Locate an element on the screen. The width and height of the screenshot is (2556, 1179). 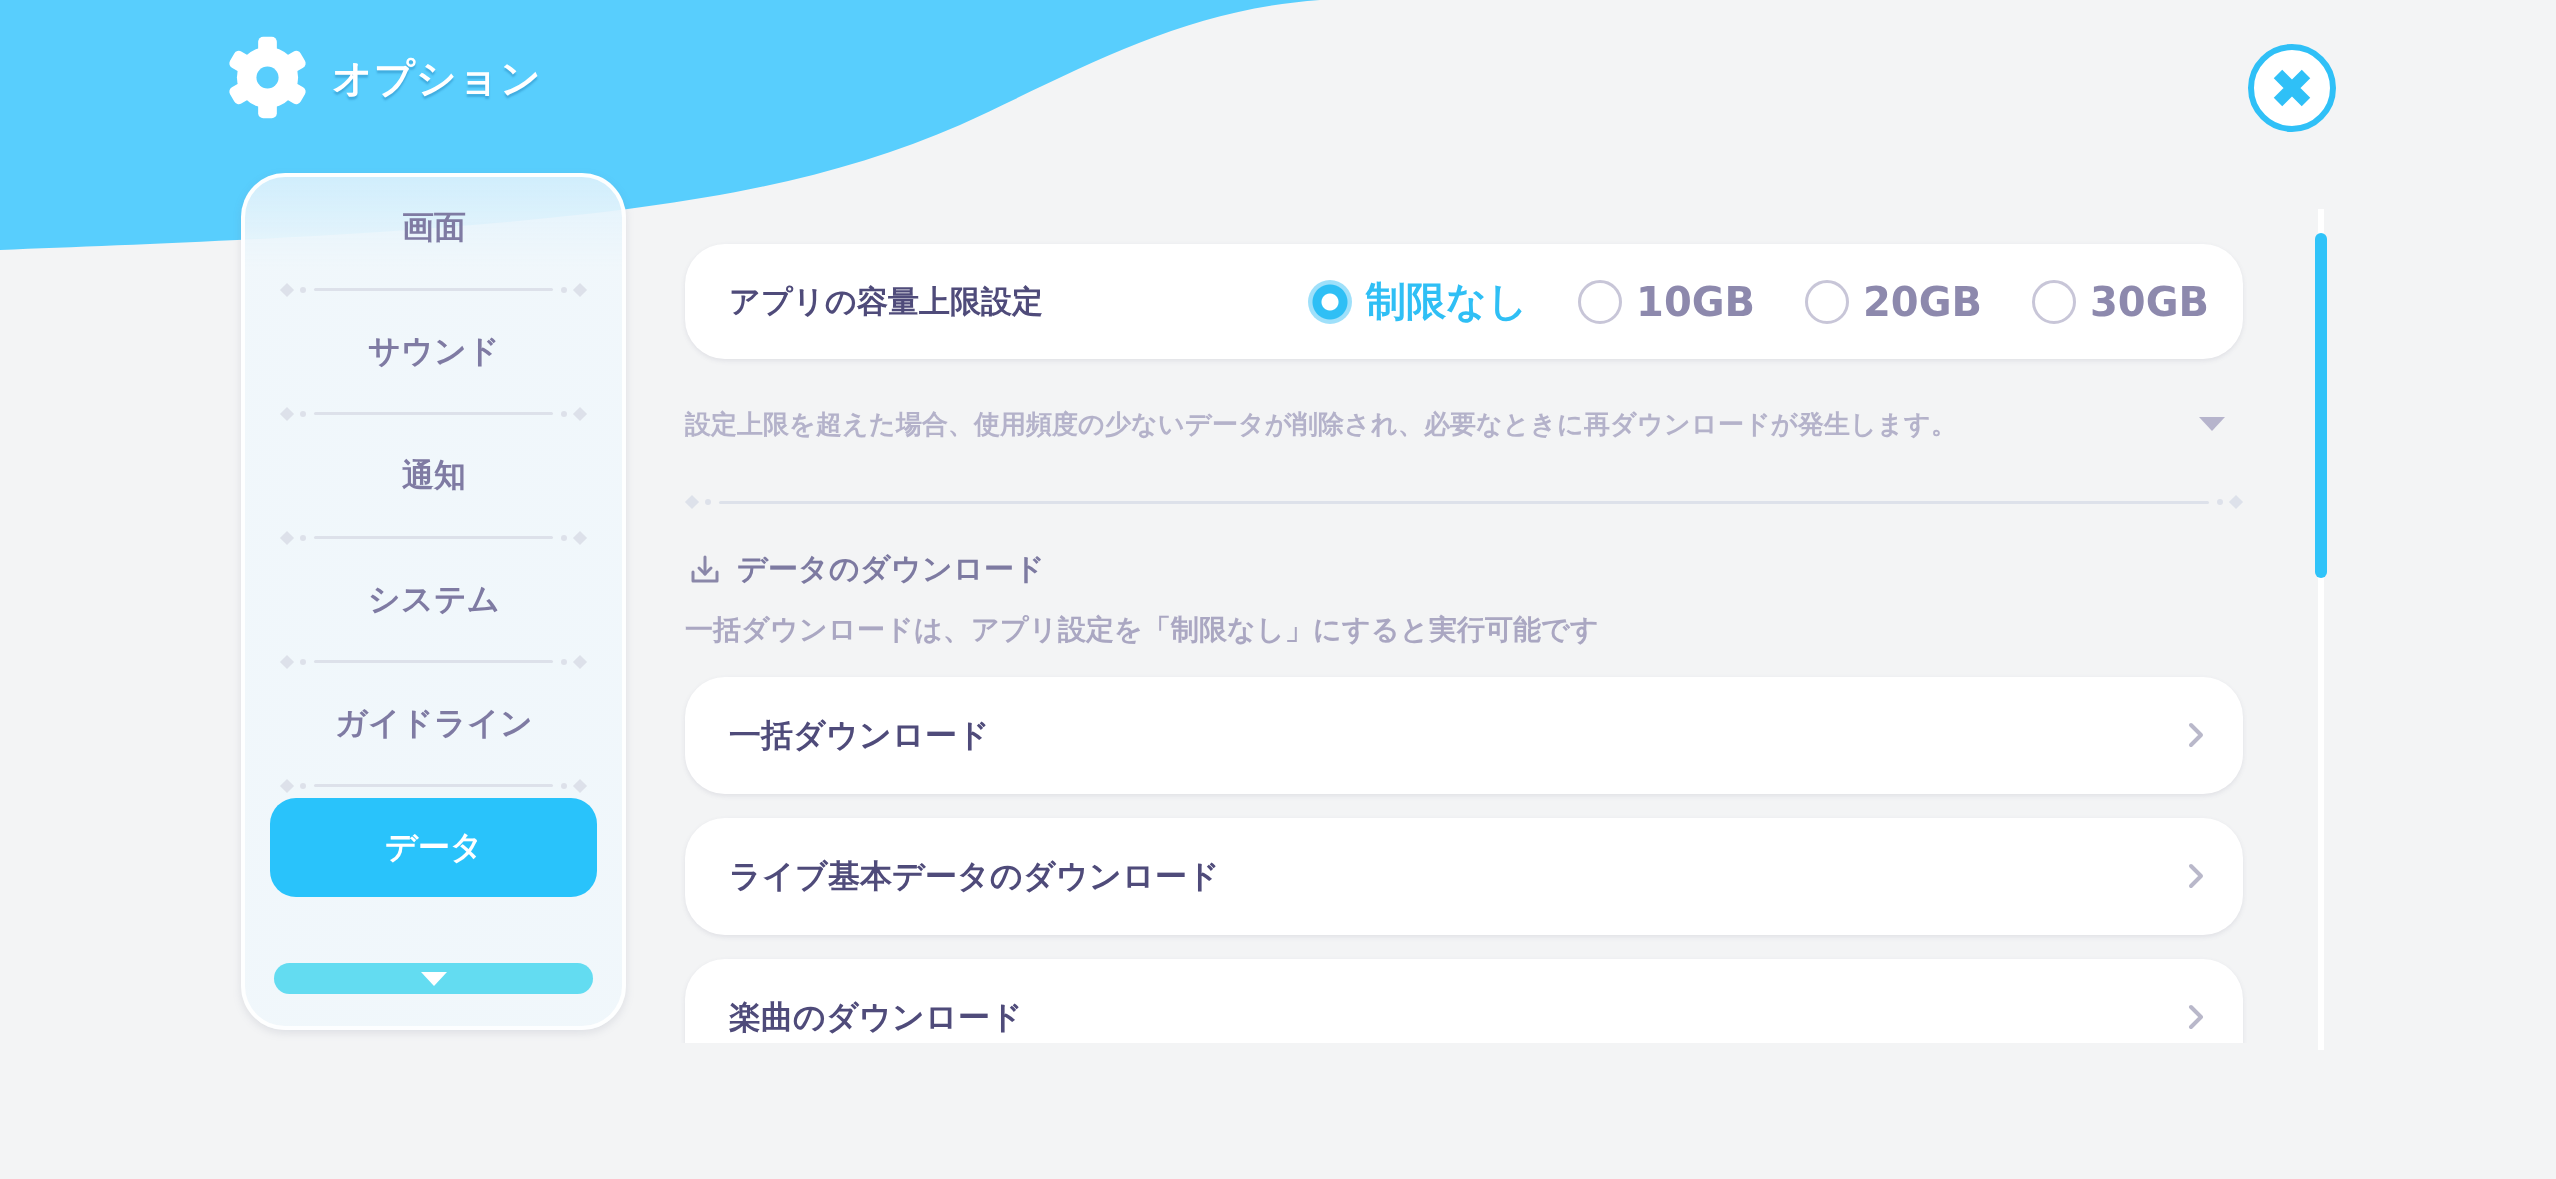
page-title: オプション is located at coordinates (437, 78).